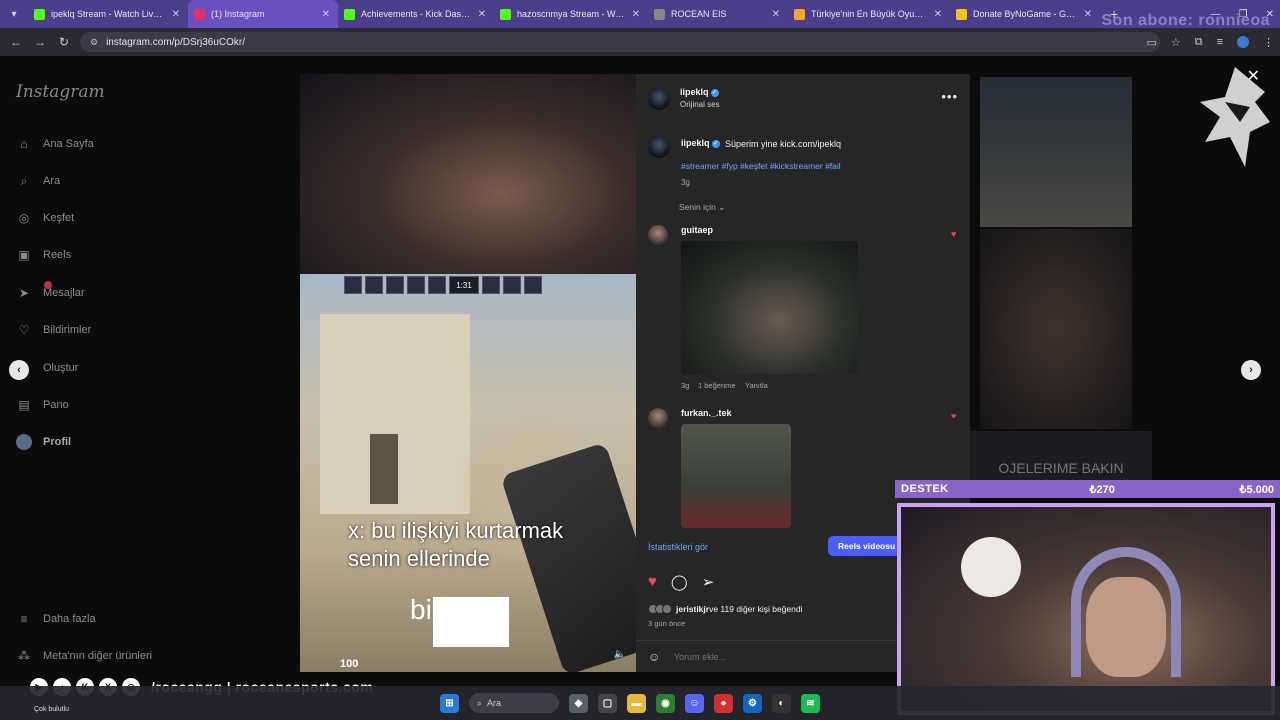  What do you see at coordinates (54, 144) in the screenshot?
I see `sidebar-item-home: ⌂ Ana Sayfa` at bounding box center [54, 144].